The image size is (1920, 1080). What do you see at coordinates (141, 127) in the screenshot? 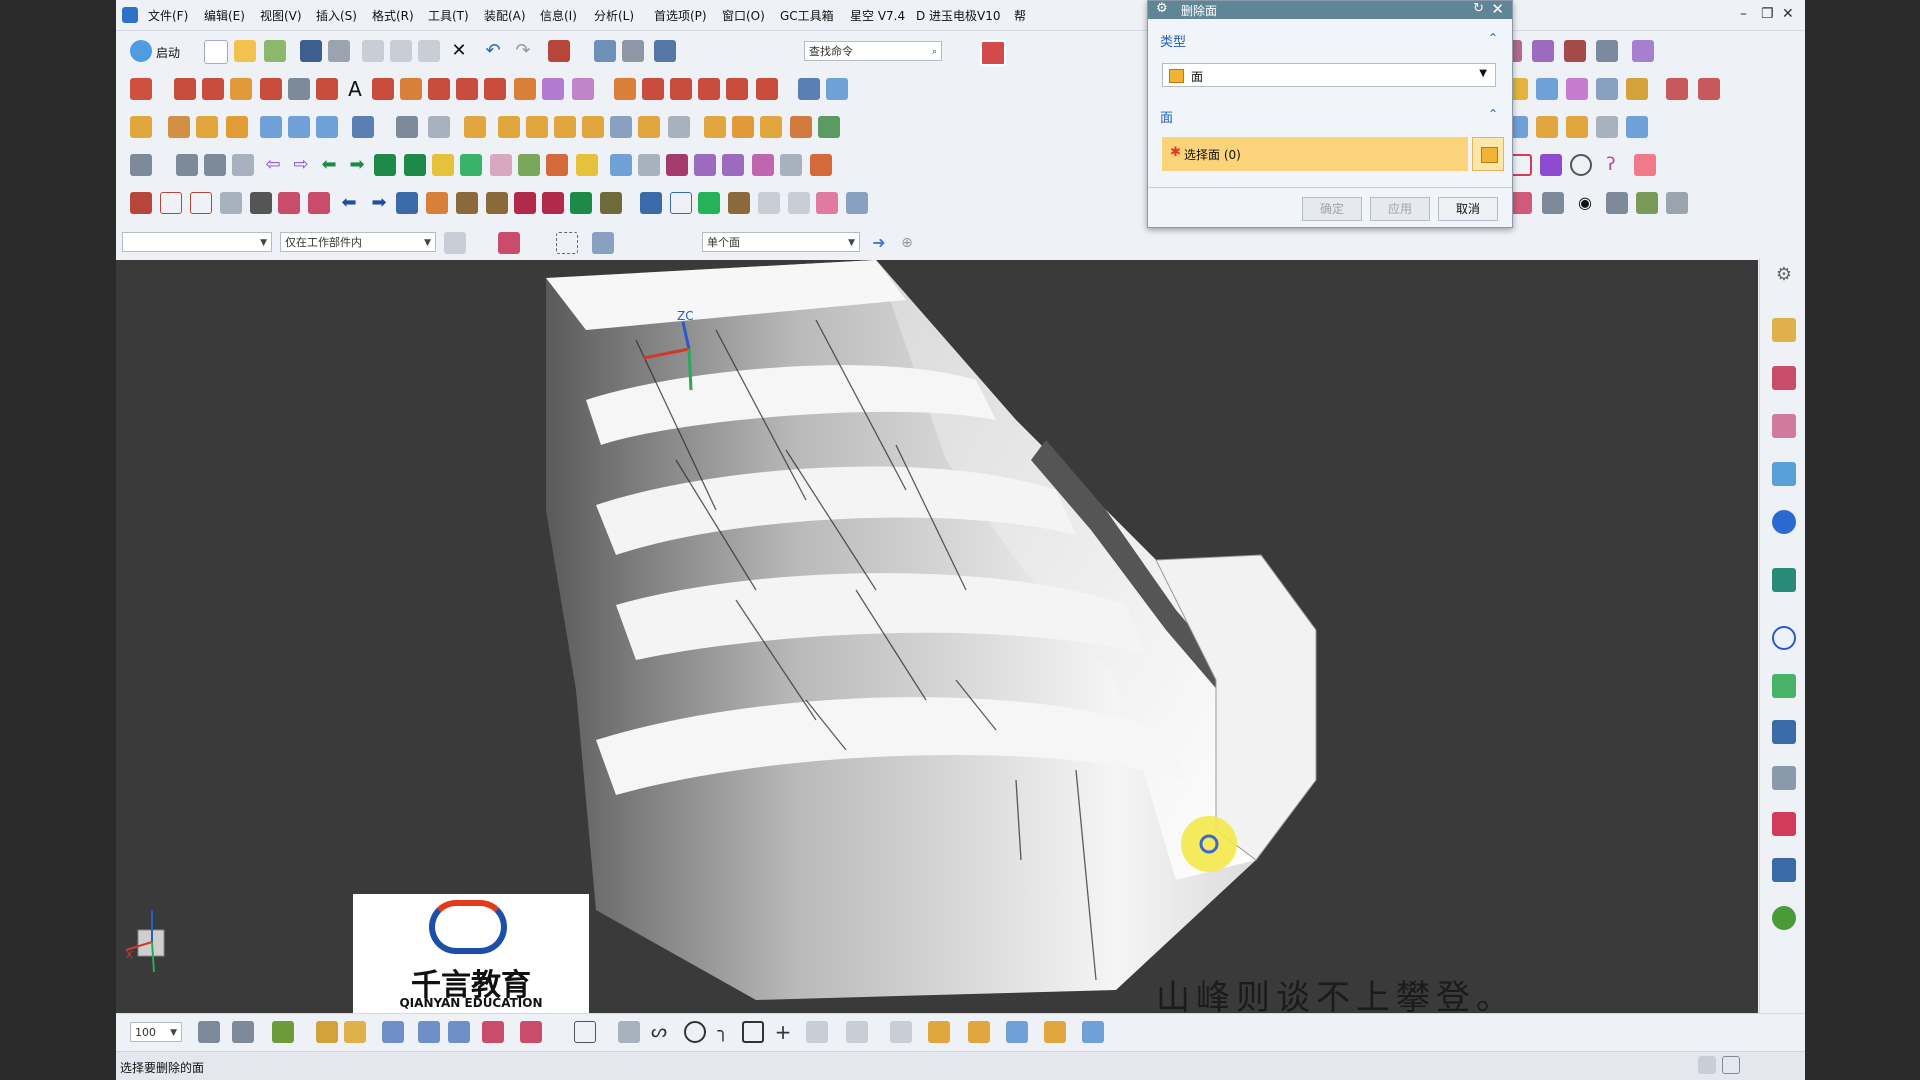
I see `extrude-icon` at bounding box center [141, 127].